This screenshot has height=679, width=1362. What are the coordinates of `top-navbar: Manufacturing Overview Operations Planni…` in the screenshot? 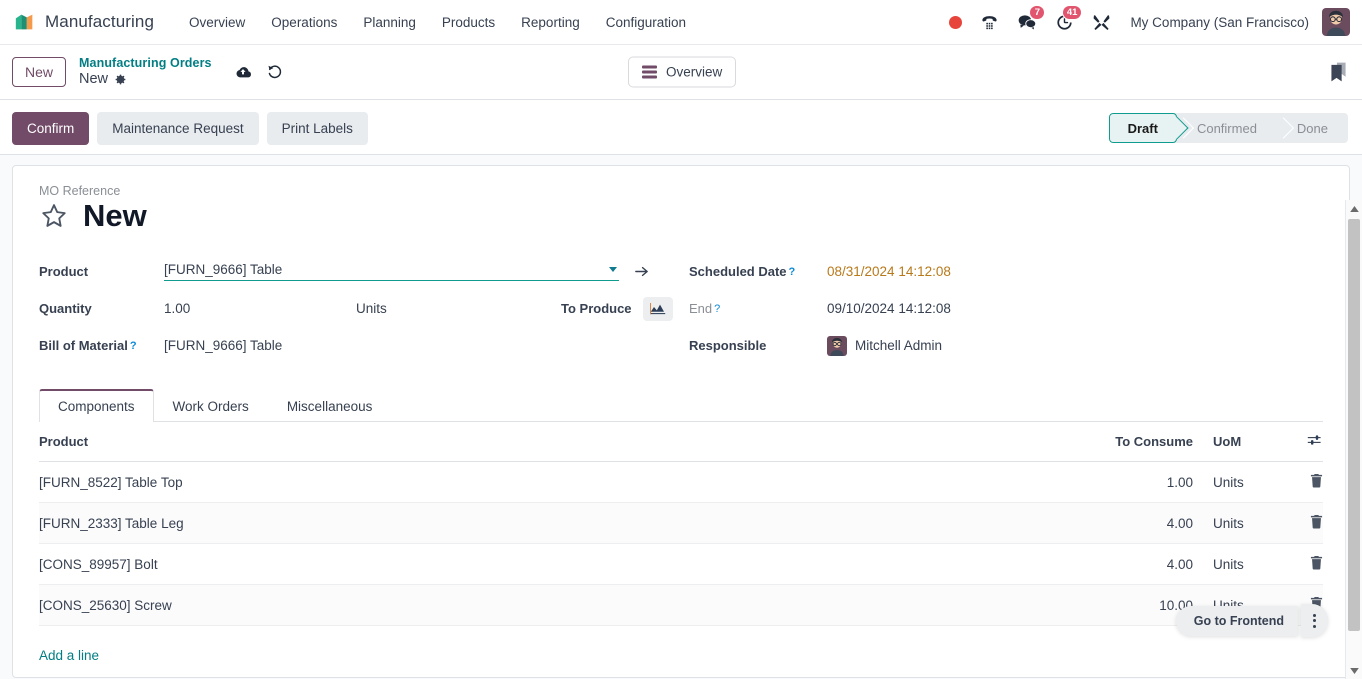 It's located at (681, 22).